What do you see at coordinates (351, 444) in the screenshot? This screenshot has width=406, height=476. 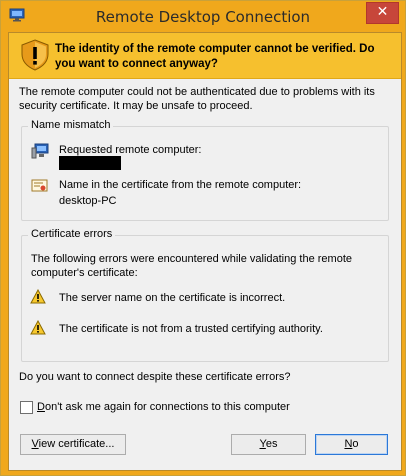 I see `no-button: No` at bounding box center [351, 444].